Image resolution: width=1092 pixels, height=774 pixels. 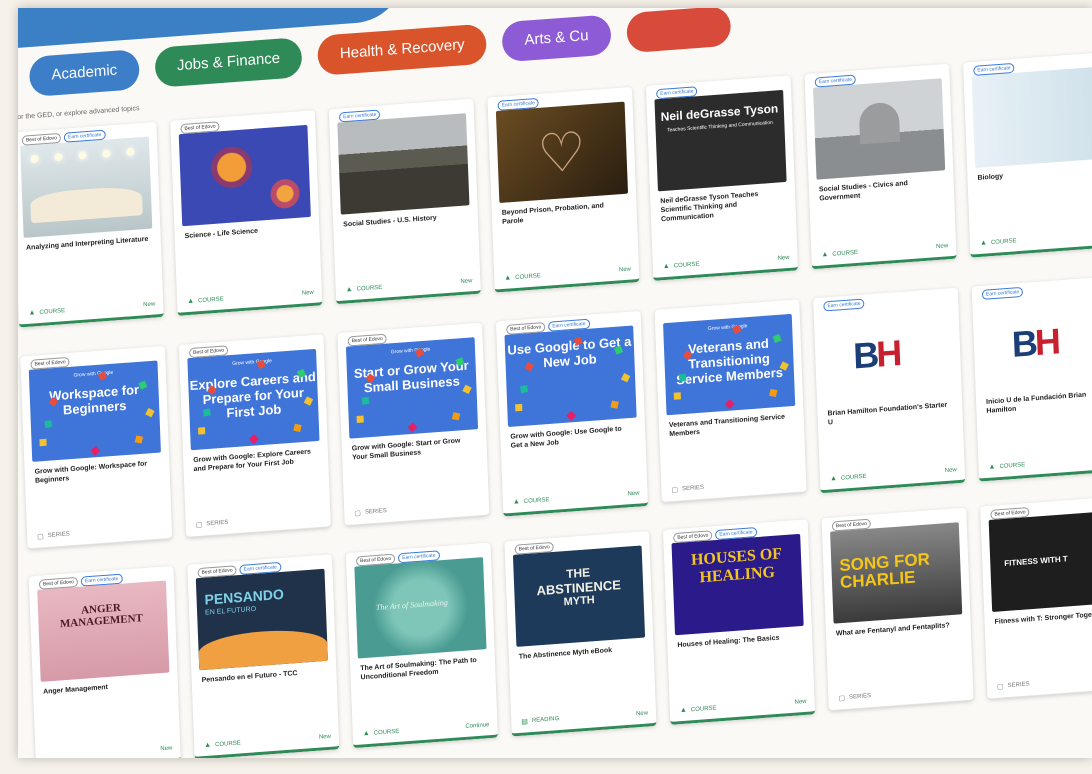 I want to click on bh-logo: BH, so click(x=1035, y=342).